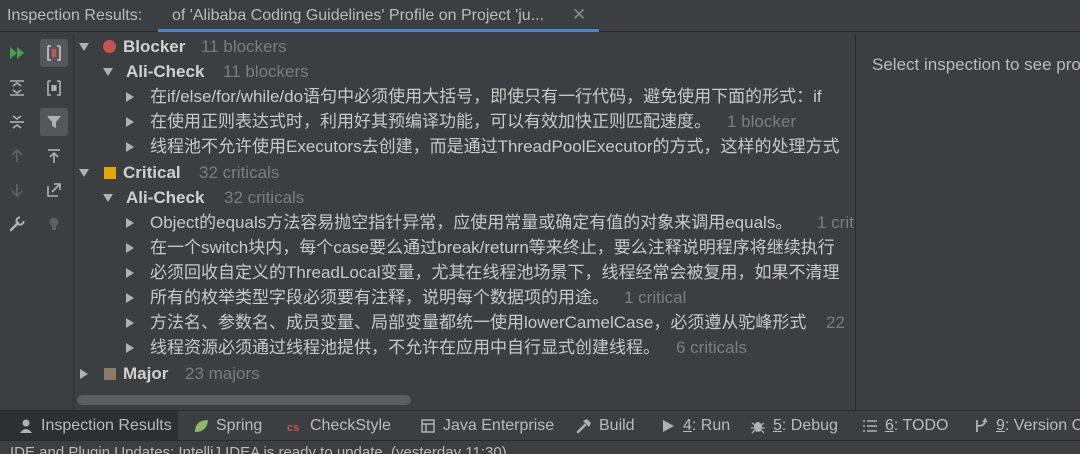 Image resolution: width=1080 pixels, height=454 pixels. I want to click on build-icon, so click(583, 426).